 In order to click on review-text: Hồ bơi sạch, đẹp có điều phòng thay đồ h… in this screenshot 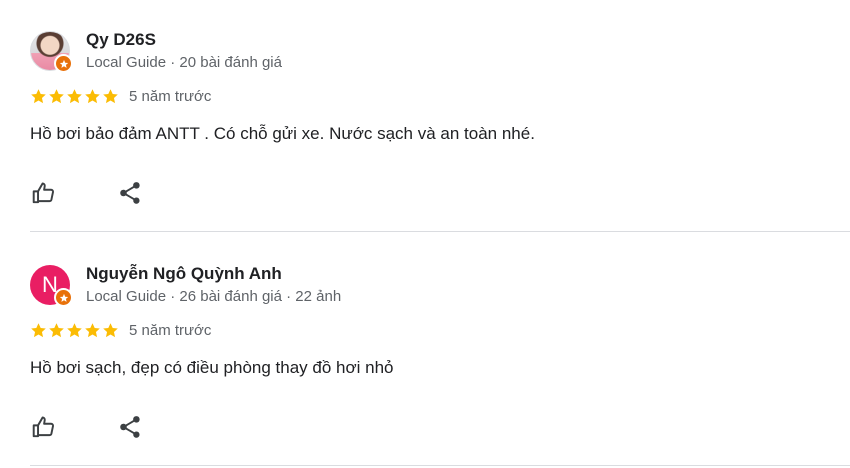, I will do `click(212, 367)`.